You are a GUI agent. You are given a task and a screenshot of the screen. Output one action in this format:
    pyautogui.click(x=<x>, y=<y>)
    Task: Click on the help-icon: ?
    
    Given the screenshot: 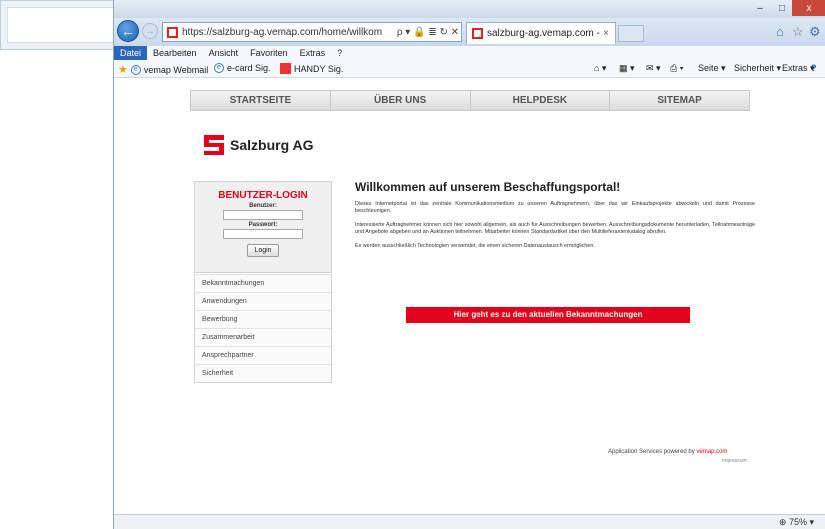 What is the action you would take?
    pyautogui.click(x=814, y=68)
    